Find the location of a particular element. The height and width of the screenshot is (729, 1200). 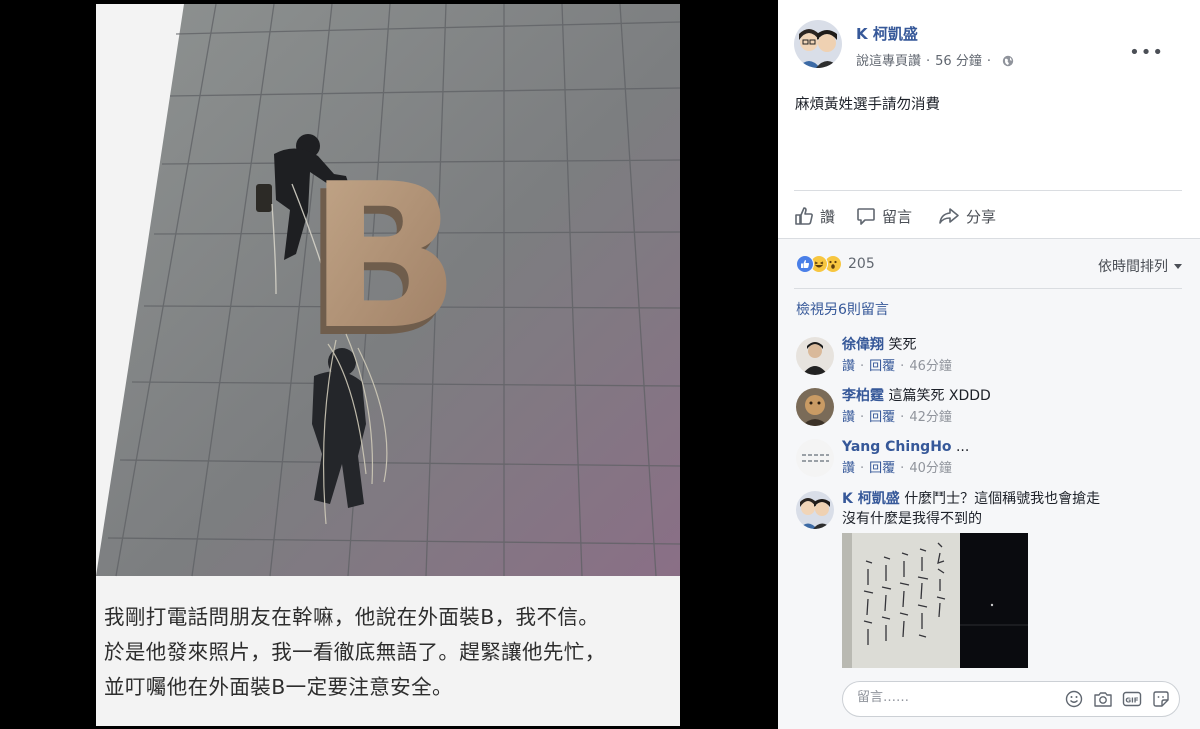

gif-icon: GIF is located at coordinates (1132, 699).